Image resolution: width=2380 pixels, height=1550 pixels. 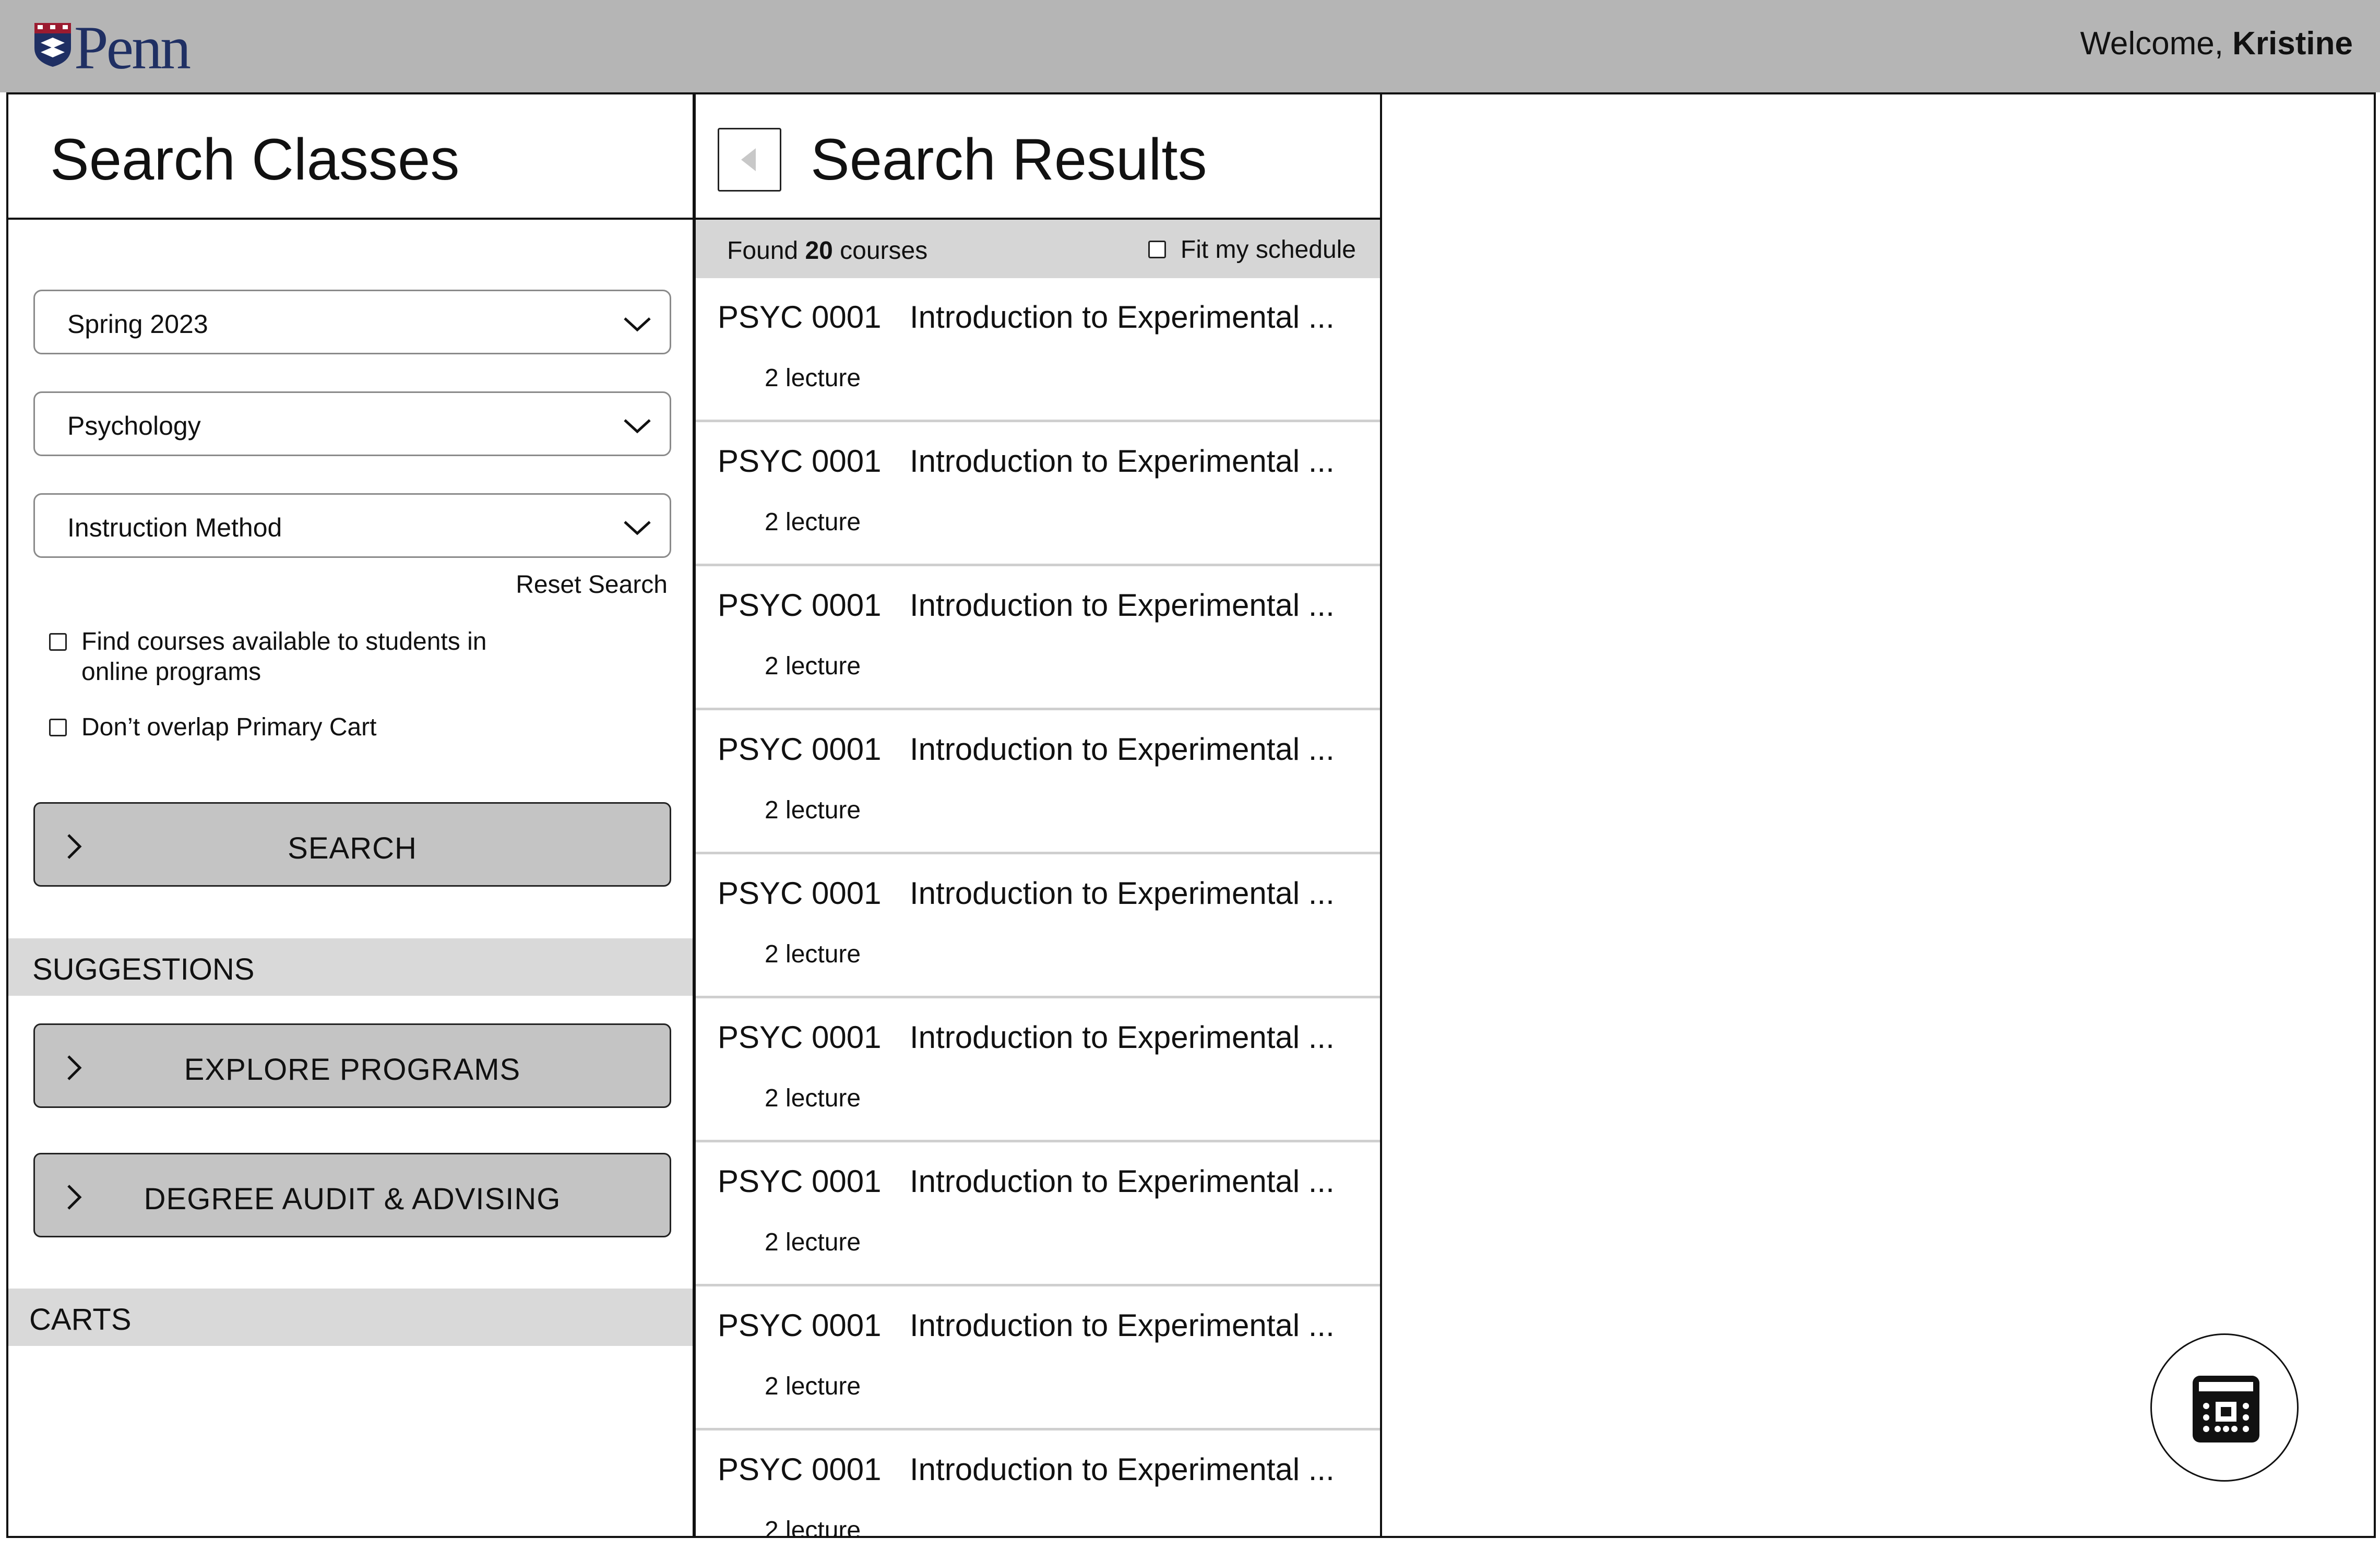 I want to click on subject-select: Psychology, so click(x=352, y=423).